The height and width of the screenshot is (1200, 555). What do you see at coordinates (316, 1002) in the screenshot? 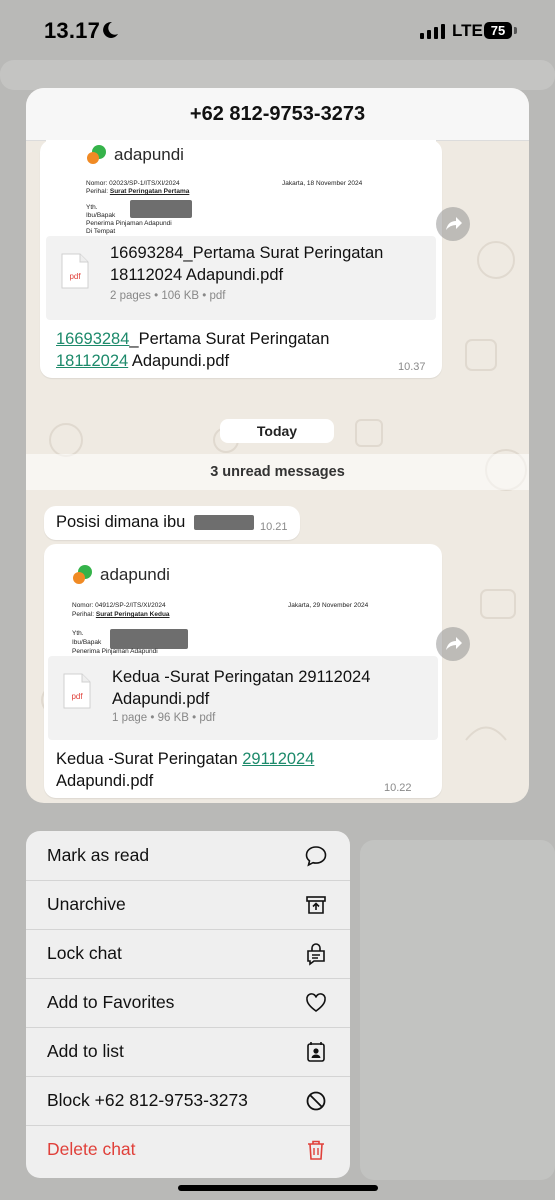
I see `heart-icon` at bounding box center [316, 1002].